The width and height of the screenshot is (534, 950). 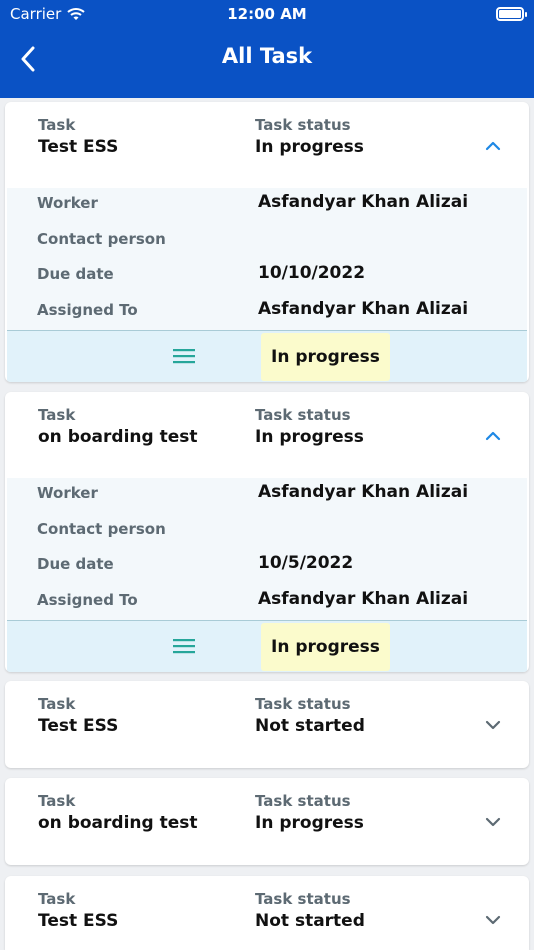 I want to click on navigation-bar: All Task, so click(x=267, y=63).